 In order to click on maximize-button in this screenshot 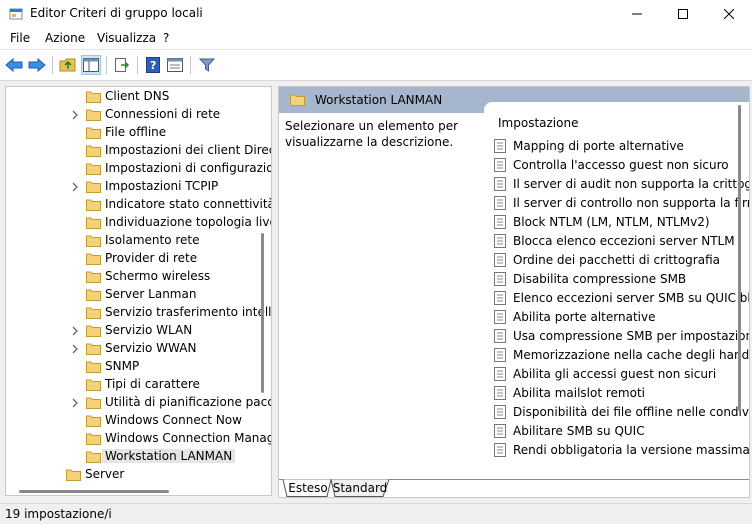, I will do `click(683, 14)`.